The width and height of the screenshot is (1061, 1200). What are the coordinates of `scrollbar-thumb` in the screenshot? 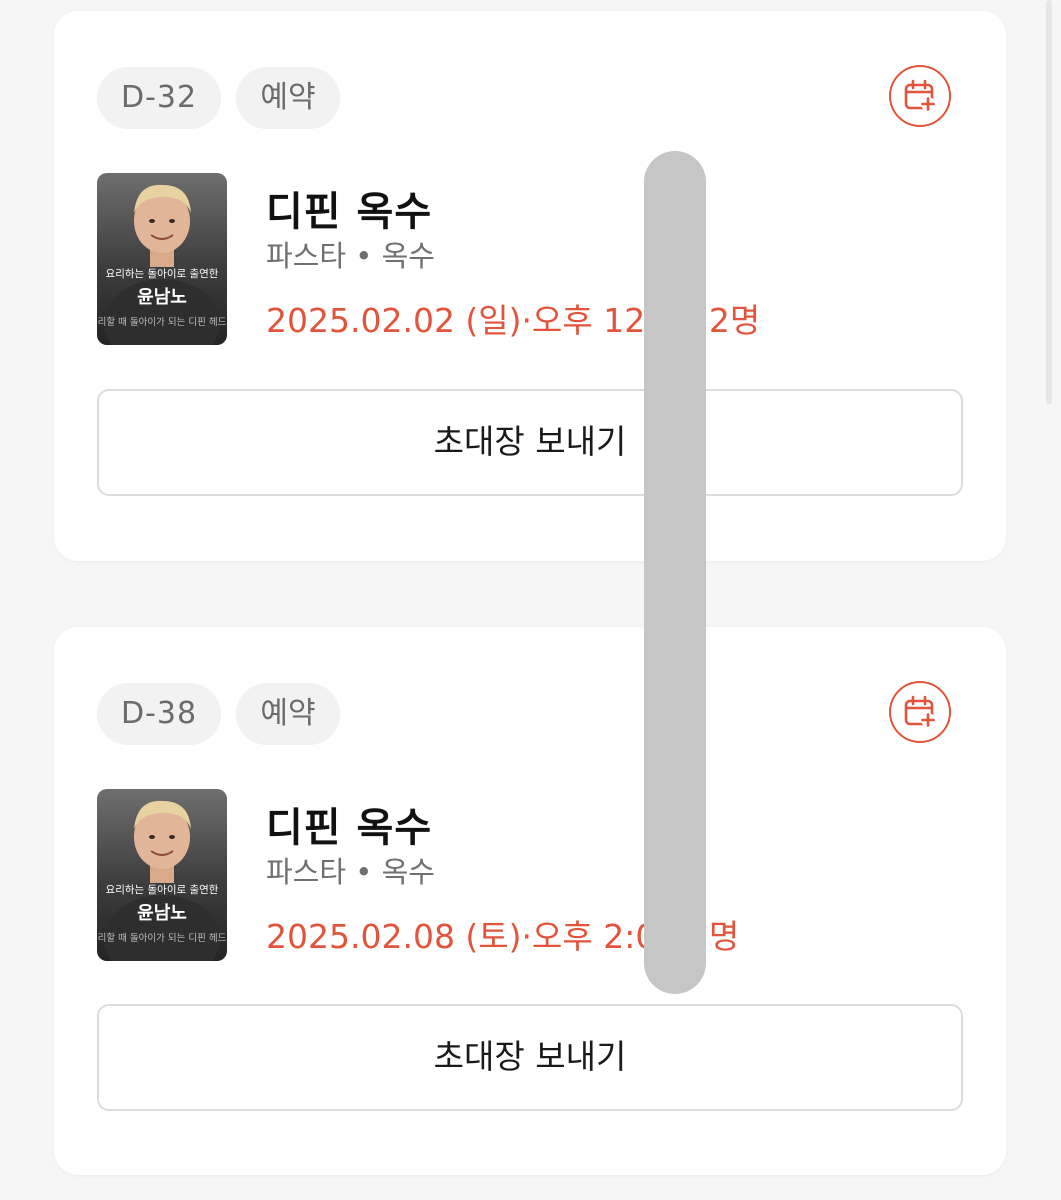 It's located at (675, 572).